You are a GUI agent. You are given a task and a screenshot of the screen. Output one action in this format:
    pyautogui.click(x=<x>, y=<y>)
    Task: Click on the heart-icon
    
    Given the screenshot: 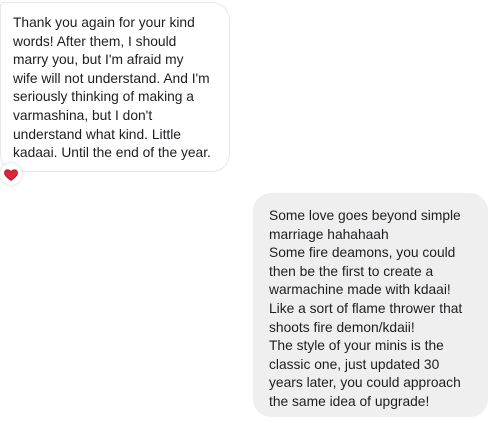 What is the action you would take?
    pyautogui.click(x=11, y=174)
    